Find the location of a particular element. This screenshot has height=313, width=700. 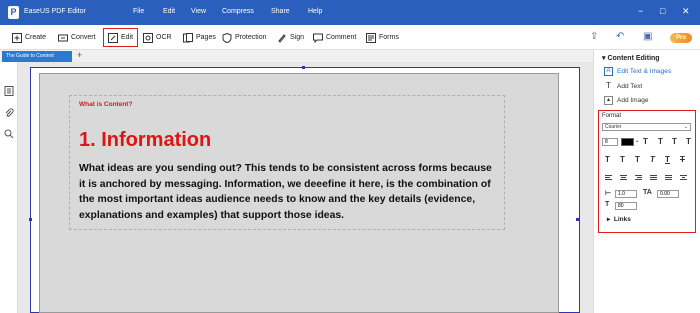

font-size-select: 8 is located at coordinates (610, 142).